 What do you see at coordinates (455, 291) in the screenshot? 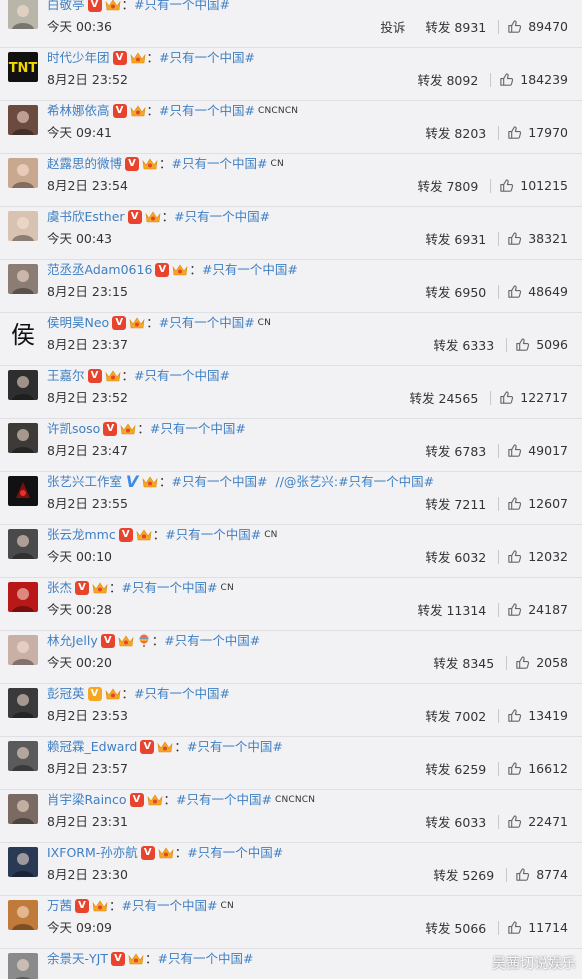
I see `forward-button: 转发 6950` at bounding box center [455, 291].